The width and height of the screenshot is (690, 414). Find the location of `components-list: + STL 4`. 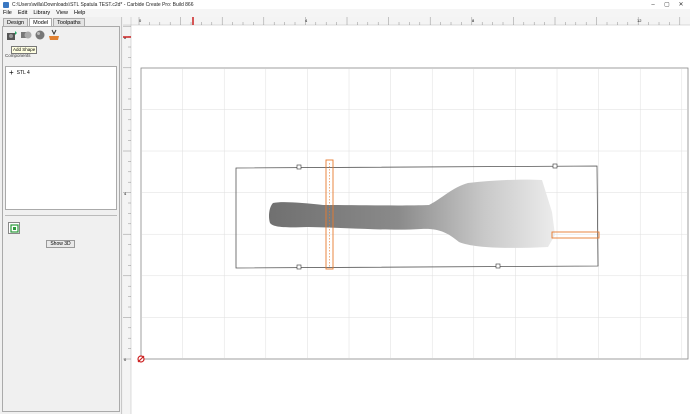

components-list: + STL 4 is located at coordinates (61, 138).